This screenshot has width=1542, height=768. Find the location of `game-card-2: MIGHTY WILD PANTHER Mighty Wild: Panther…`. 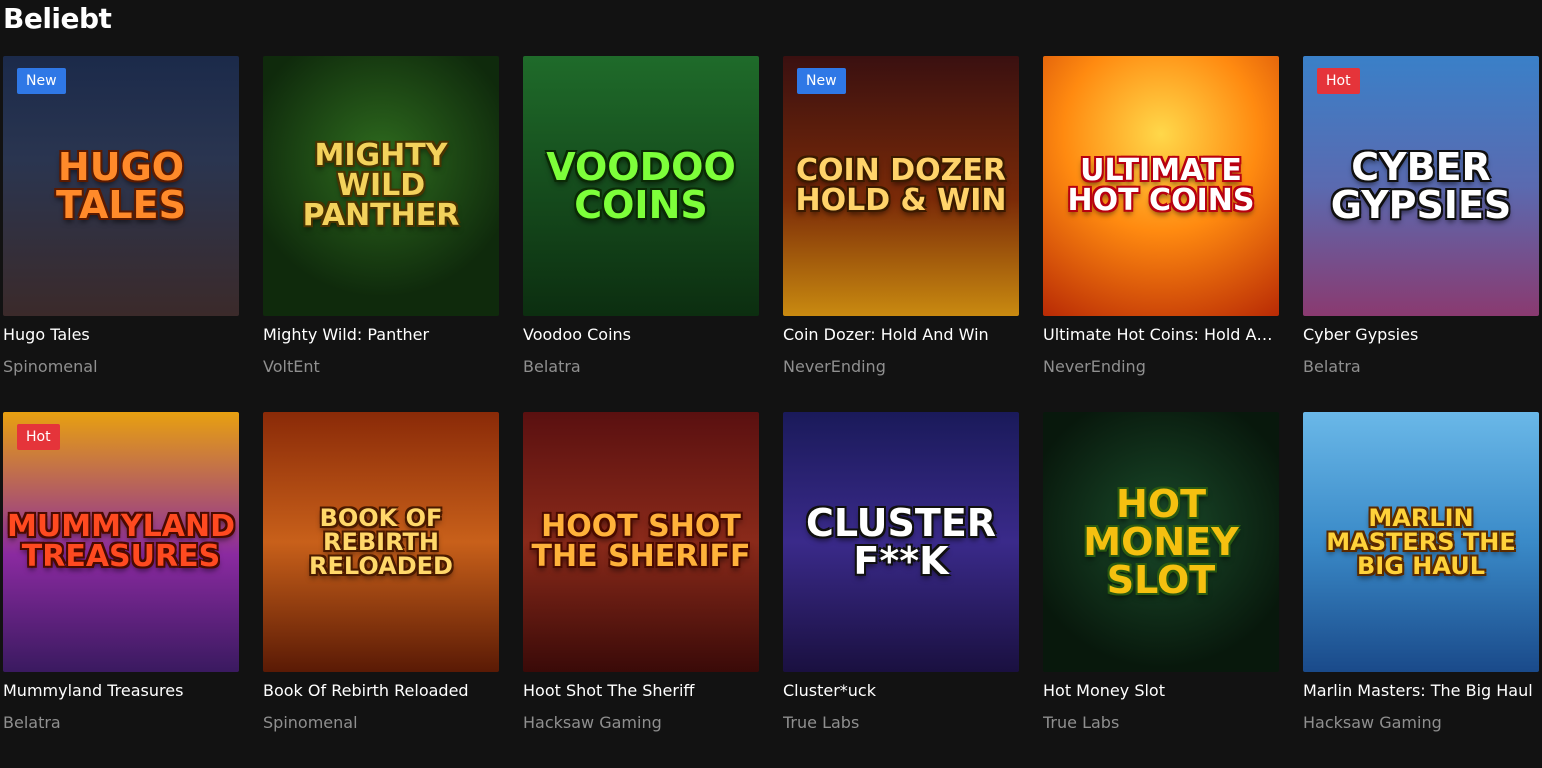

game-card-2: MIGHTY WILD PANTHER Mighty Wild: Panther… is located at coordinates (381, 234).